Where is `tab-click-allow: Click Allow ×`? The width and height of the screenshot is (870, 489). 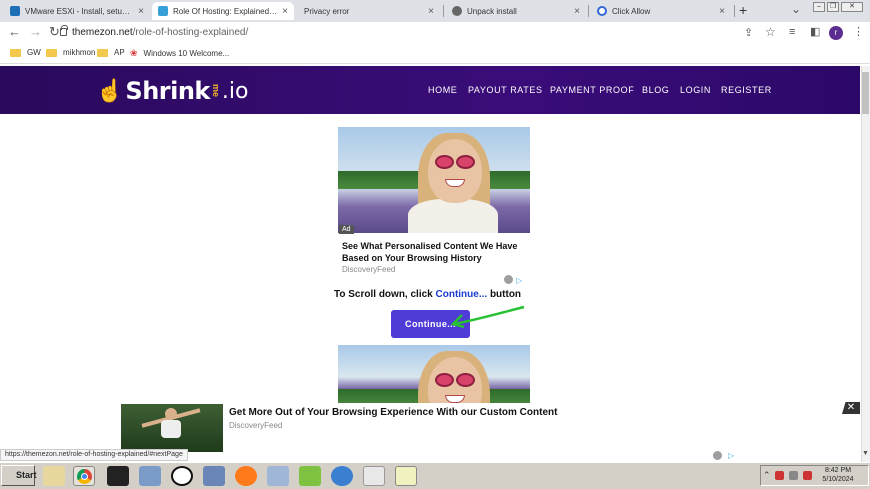 tab-click-allow: Click Allow × is located at coordinates (661, 11).